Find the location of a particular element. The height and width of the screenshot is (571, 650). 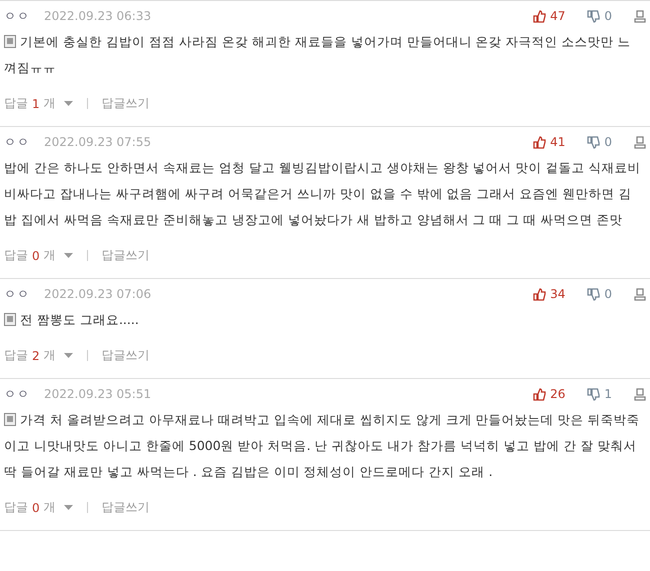

comment-date: 2022.09.23 07:55 is located at coordinates (98, 142).